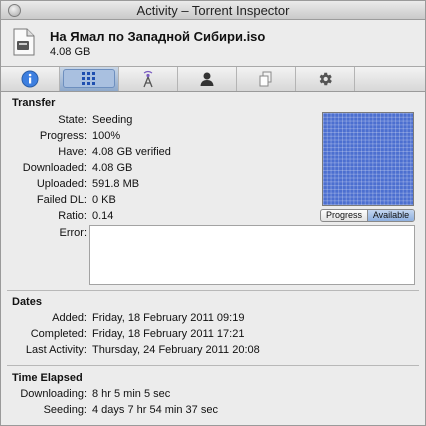 The width and height of the screenshot is (426, 426). Describe the element at coordinates (104, 200) in the screenshot. I see `failed-dl-value: 0 KB` at that location.